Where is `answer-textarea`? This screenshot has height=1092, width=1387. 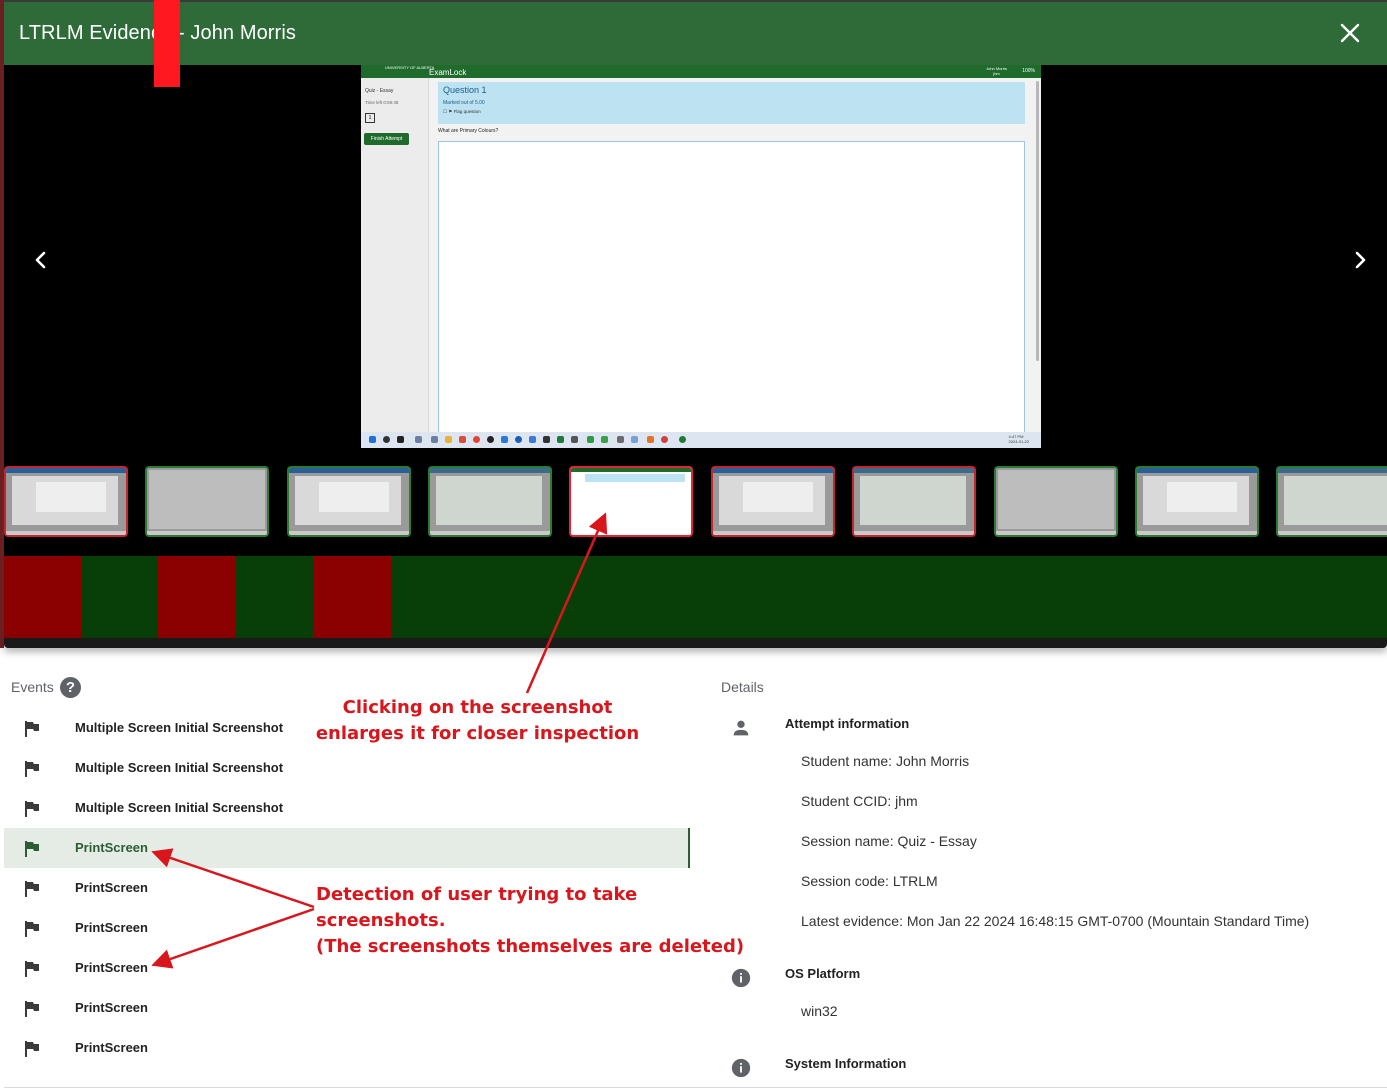
answer-textarea is located at coordinates (731, 287).